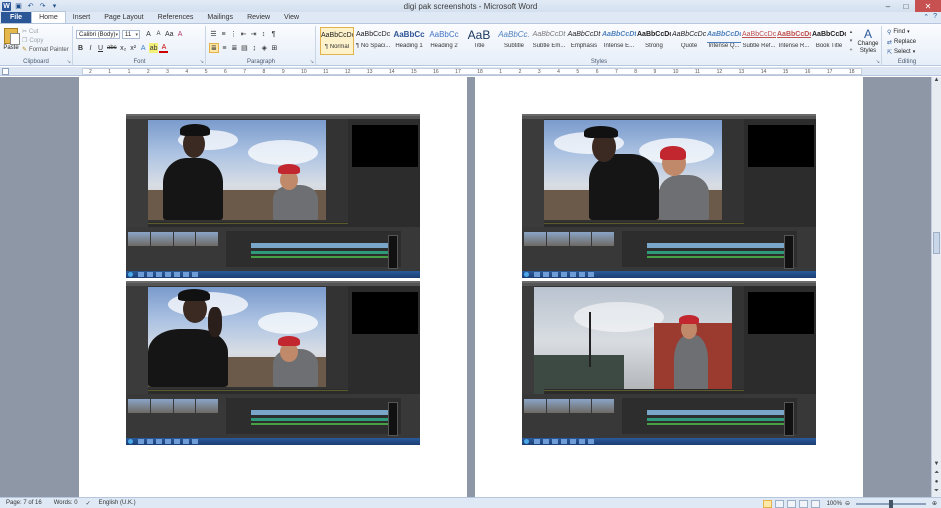 Image resolution: width=941 pixels, height=508 pixels. Describe the element at coordinates (66, 503) in the screenshot. I see `word-count: Words: 0` at that location.